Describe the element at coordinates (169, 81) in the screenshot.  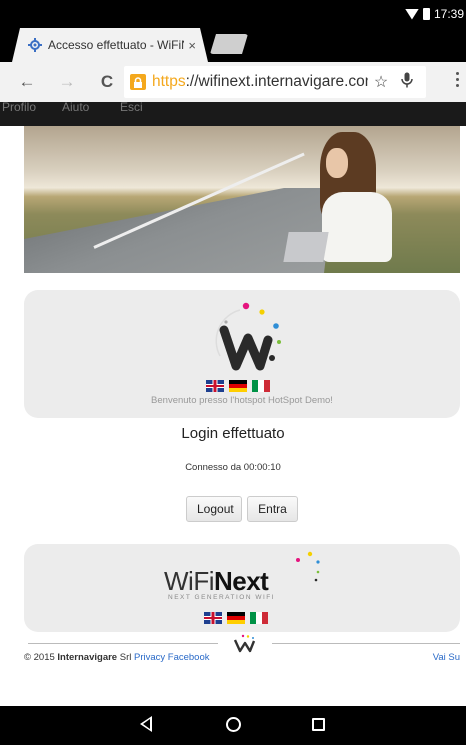
I see `url-scheme: https` at that location.